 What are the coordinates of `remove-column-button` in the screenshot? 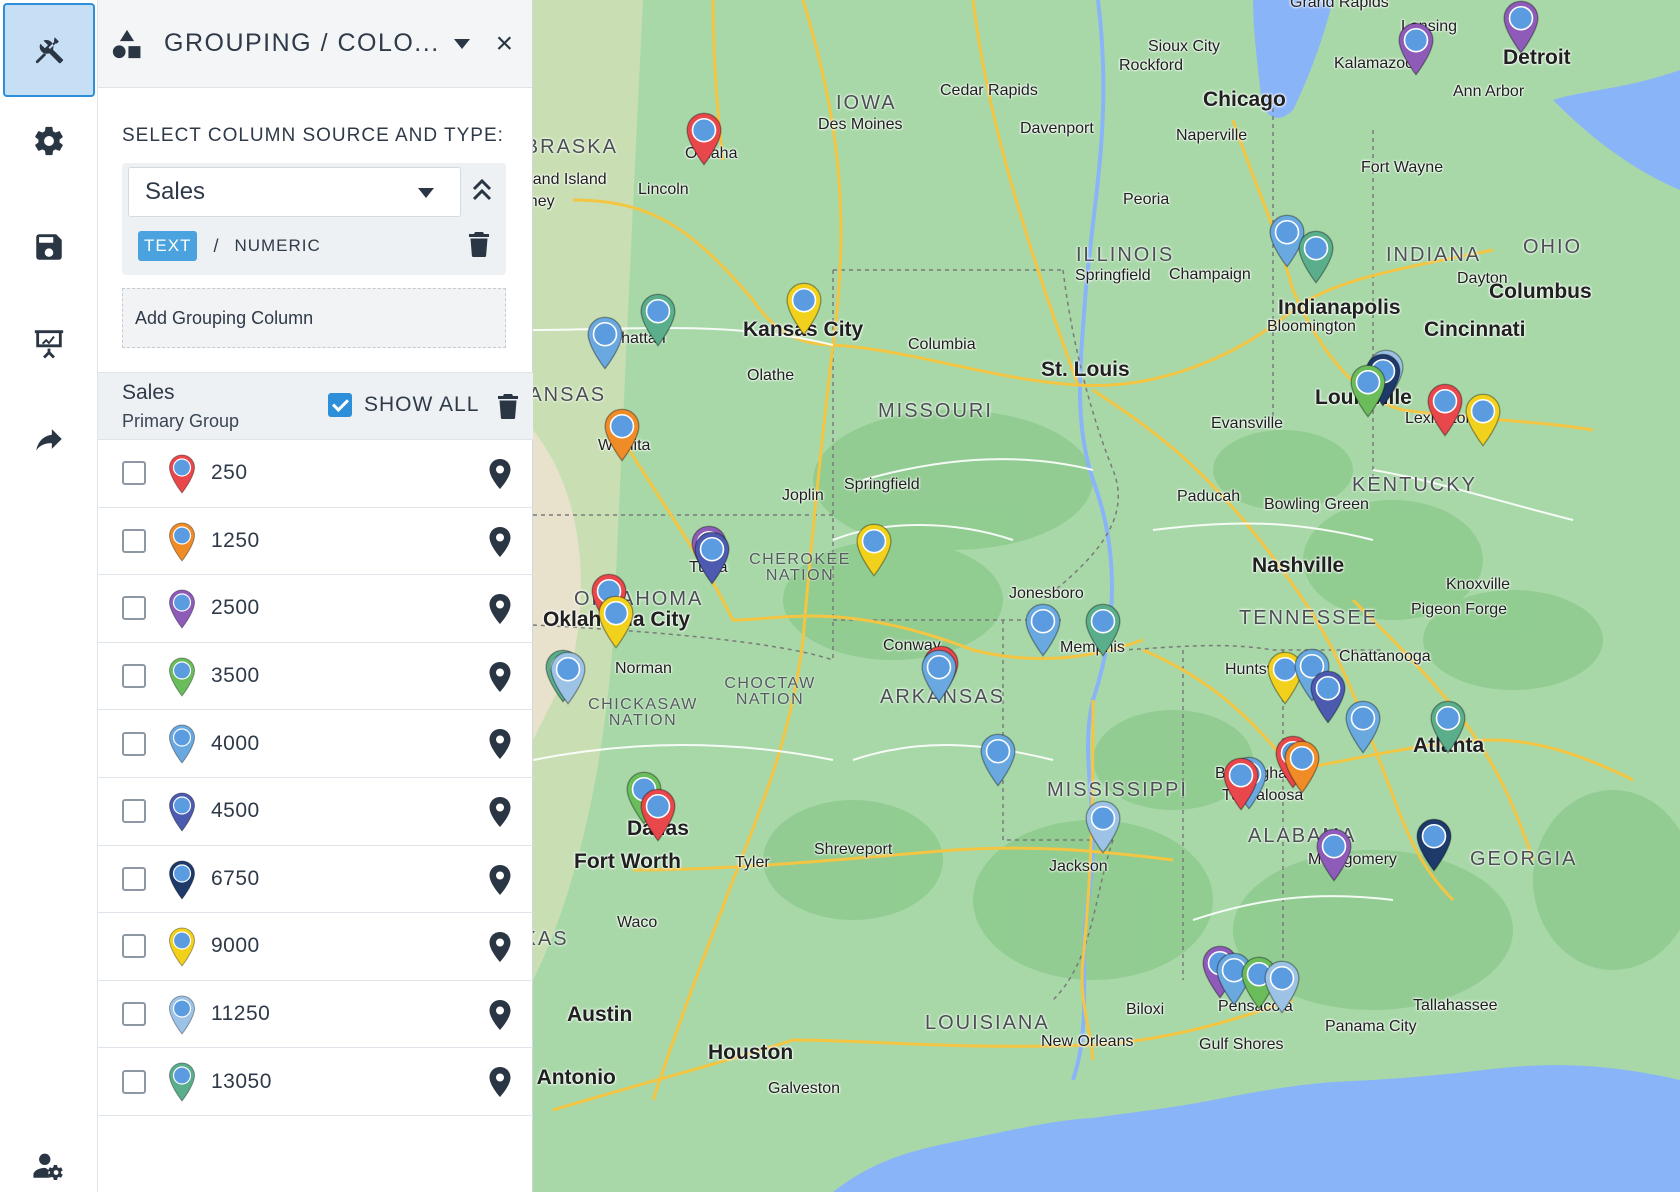 It's located at (479, 246).